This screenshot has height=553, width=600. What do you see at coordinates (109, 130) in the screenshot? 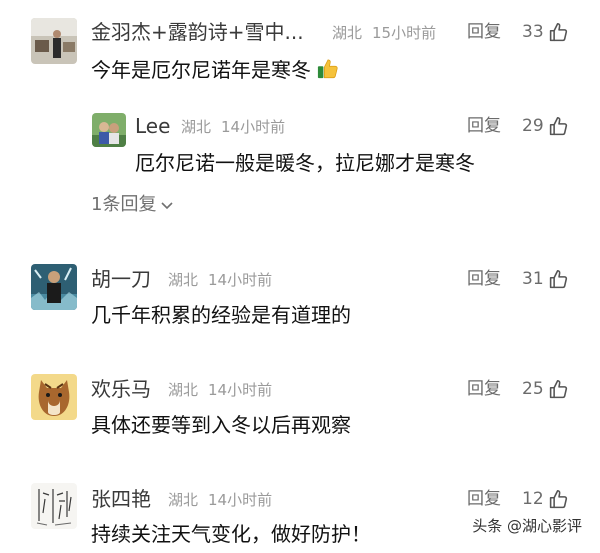
I see `reply-avatar` at bounding box center [109, 130].